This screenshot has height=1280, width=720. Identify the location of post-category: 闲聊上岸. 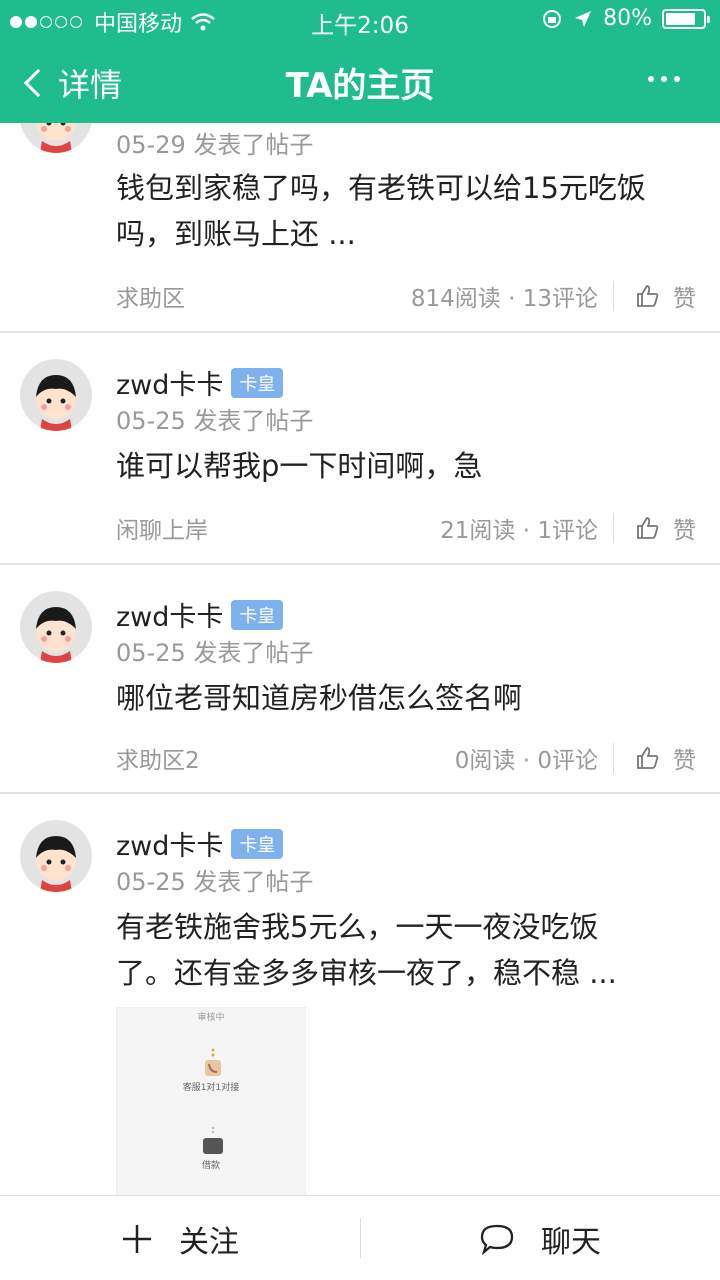
(162, 528).